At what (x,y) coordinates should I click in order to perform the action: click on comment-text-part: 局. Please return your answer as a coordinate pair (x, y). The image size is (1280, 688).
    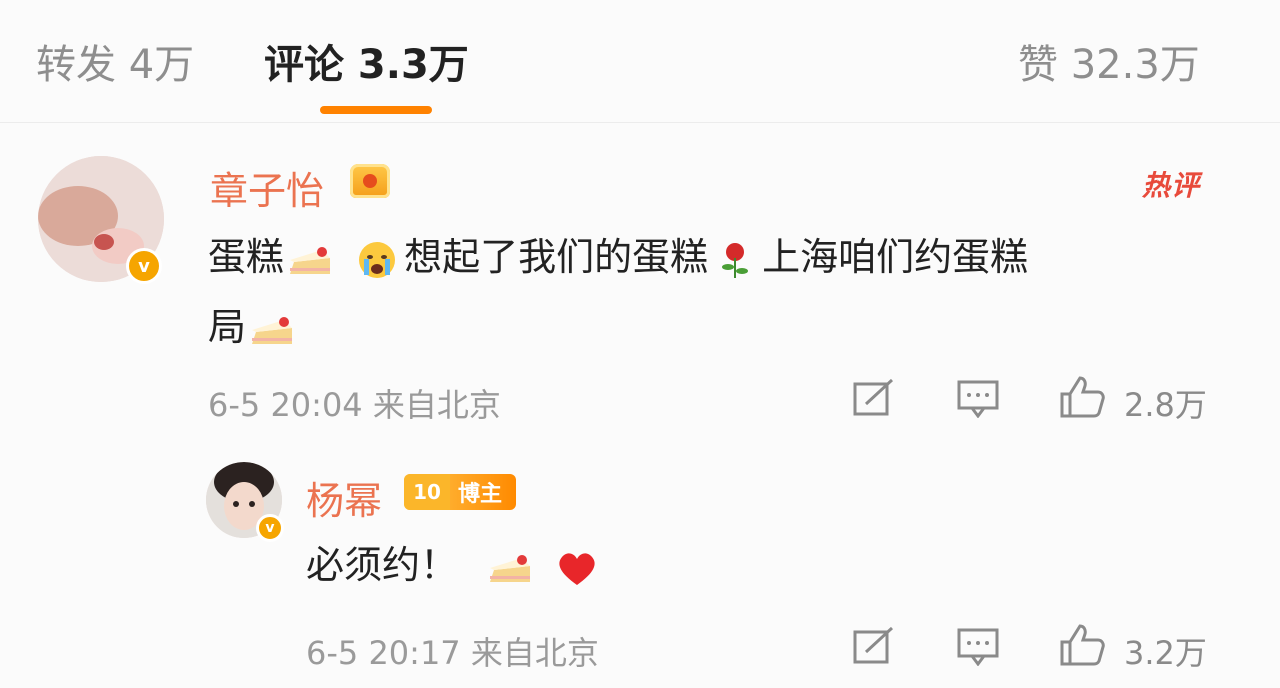
    Looking at the image, I should click on (227, 327).